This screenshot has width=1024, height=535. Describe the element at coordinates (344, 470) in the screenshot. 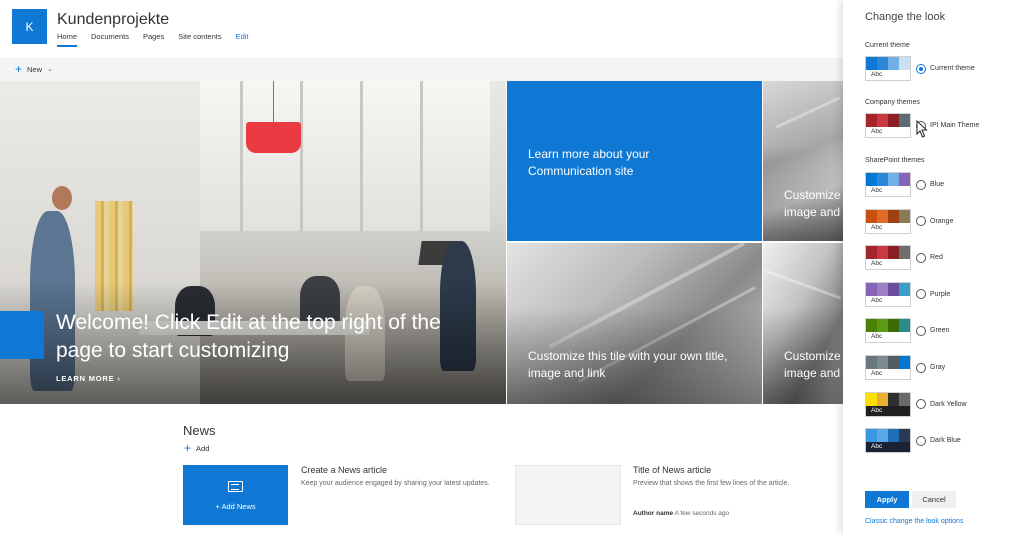

I see `create-news-title: Create a News article` at that location.